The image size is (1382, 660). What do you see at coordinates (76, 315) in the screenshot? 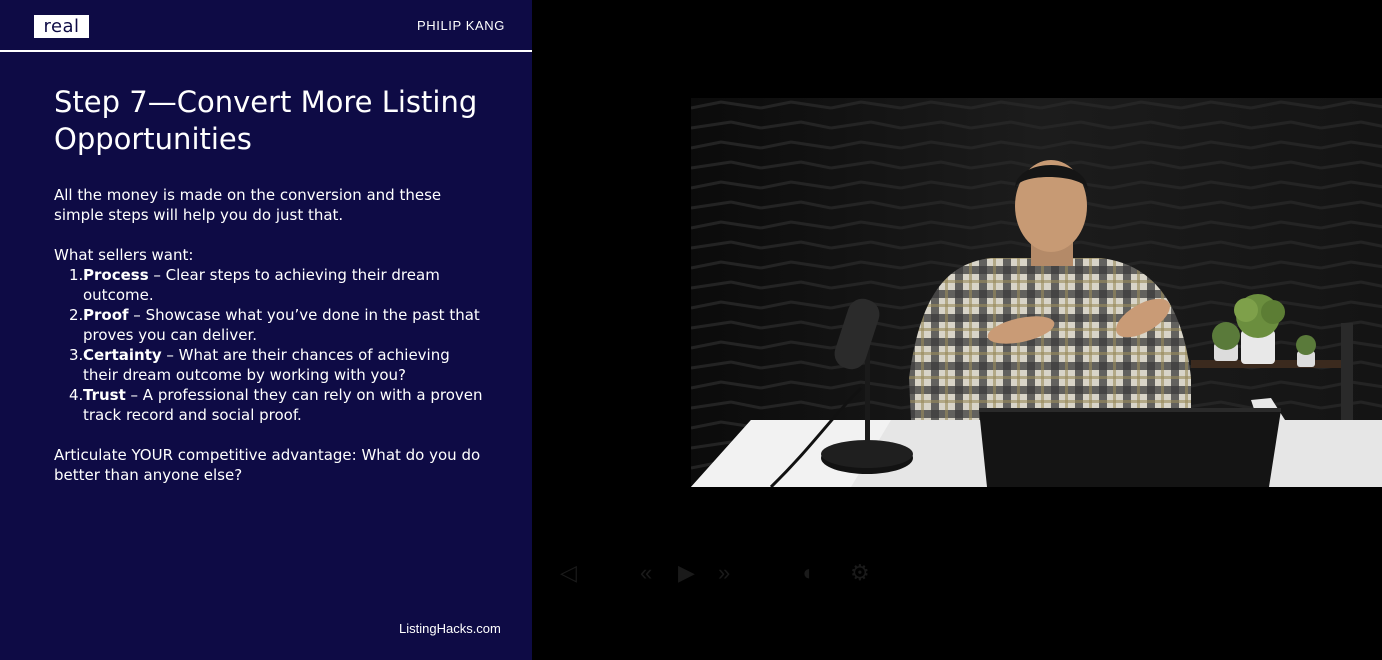
I see `step-number: 2.` at bounding box center [76, 315].